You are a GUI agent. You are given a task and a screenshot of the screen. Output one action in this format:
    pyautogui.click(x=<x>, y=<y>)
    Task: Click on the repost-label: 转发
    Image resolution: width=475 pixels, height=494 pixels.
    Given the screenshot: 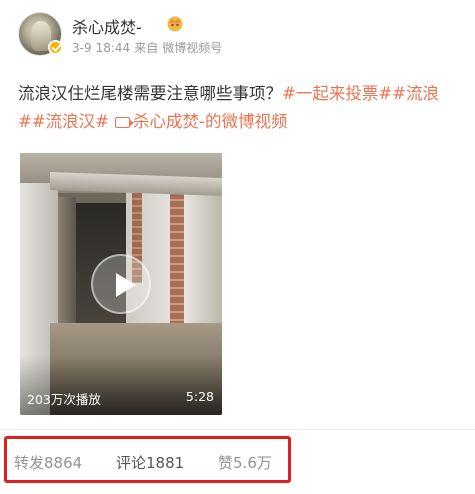 What is the action you would take?
    pyautogui.click(x=29, y=463)
    